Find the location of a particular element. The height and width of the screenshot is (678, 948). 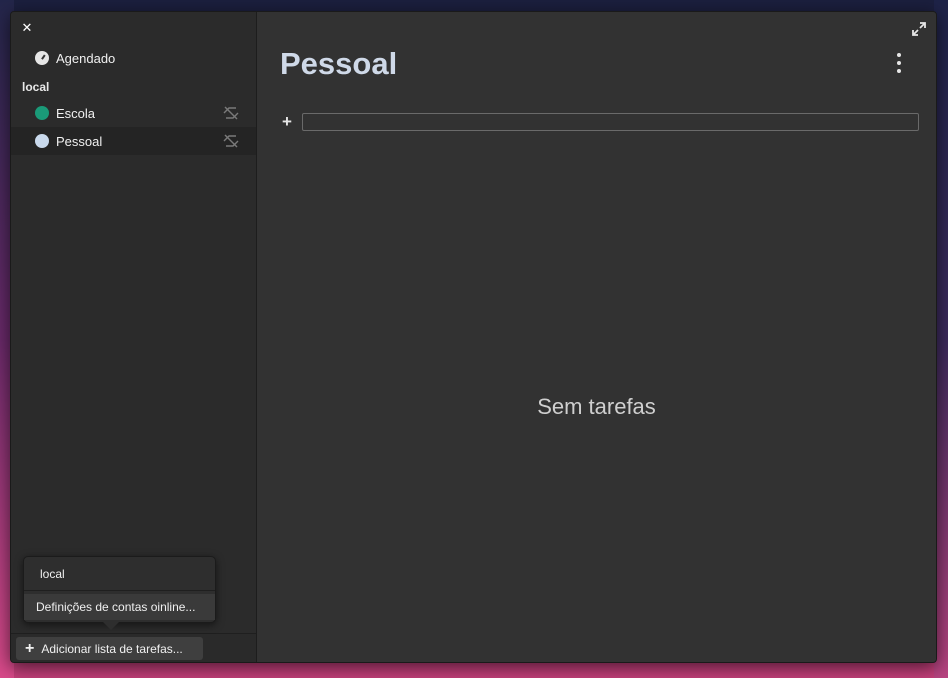

empty-state-label: Sem tarefas is located at coordinates (596, 406).